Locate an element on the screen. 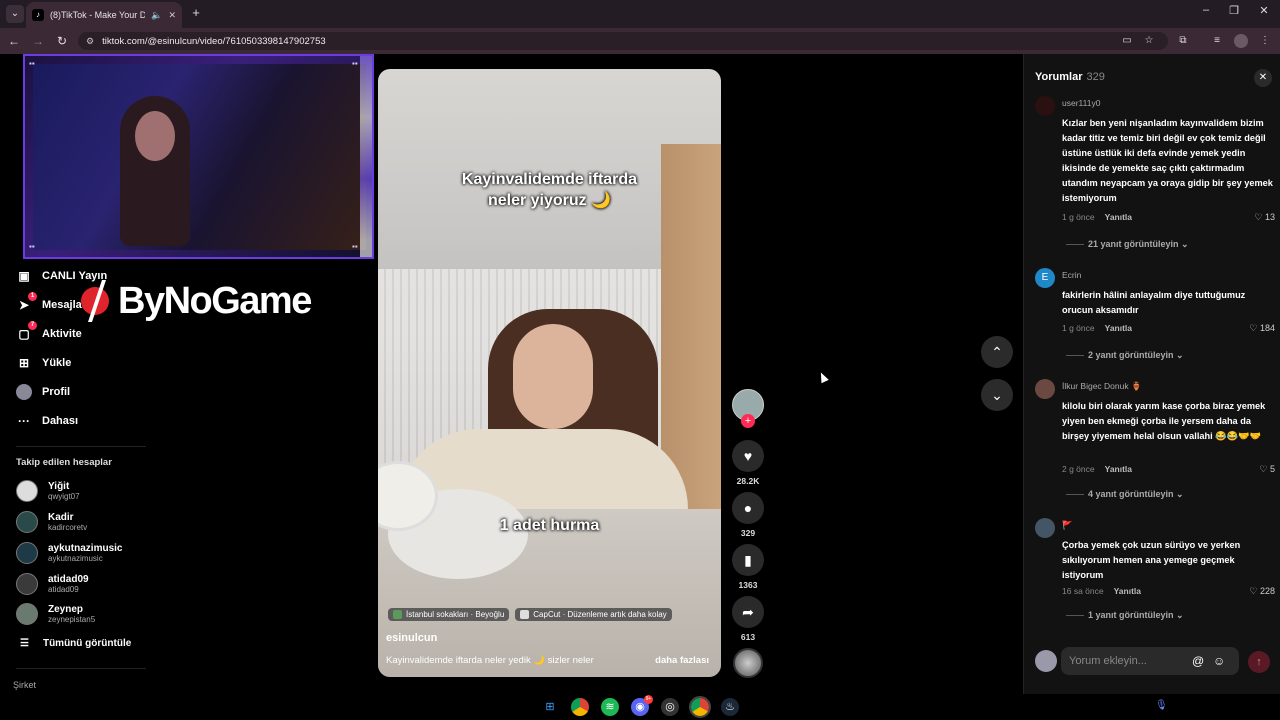  notification-badge: 9+ is located at coordinates (648, 699).